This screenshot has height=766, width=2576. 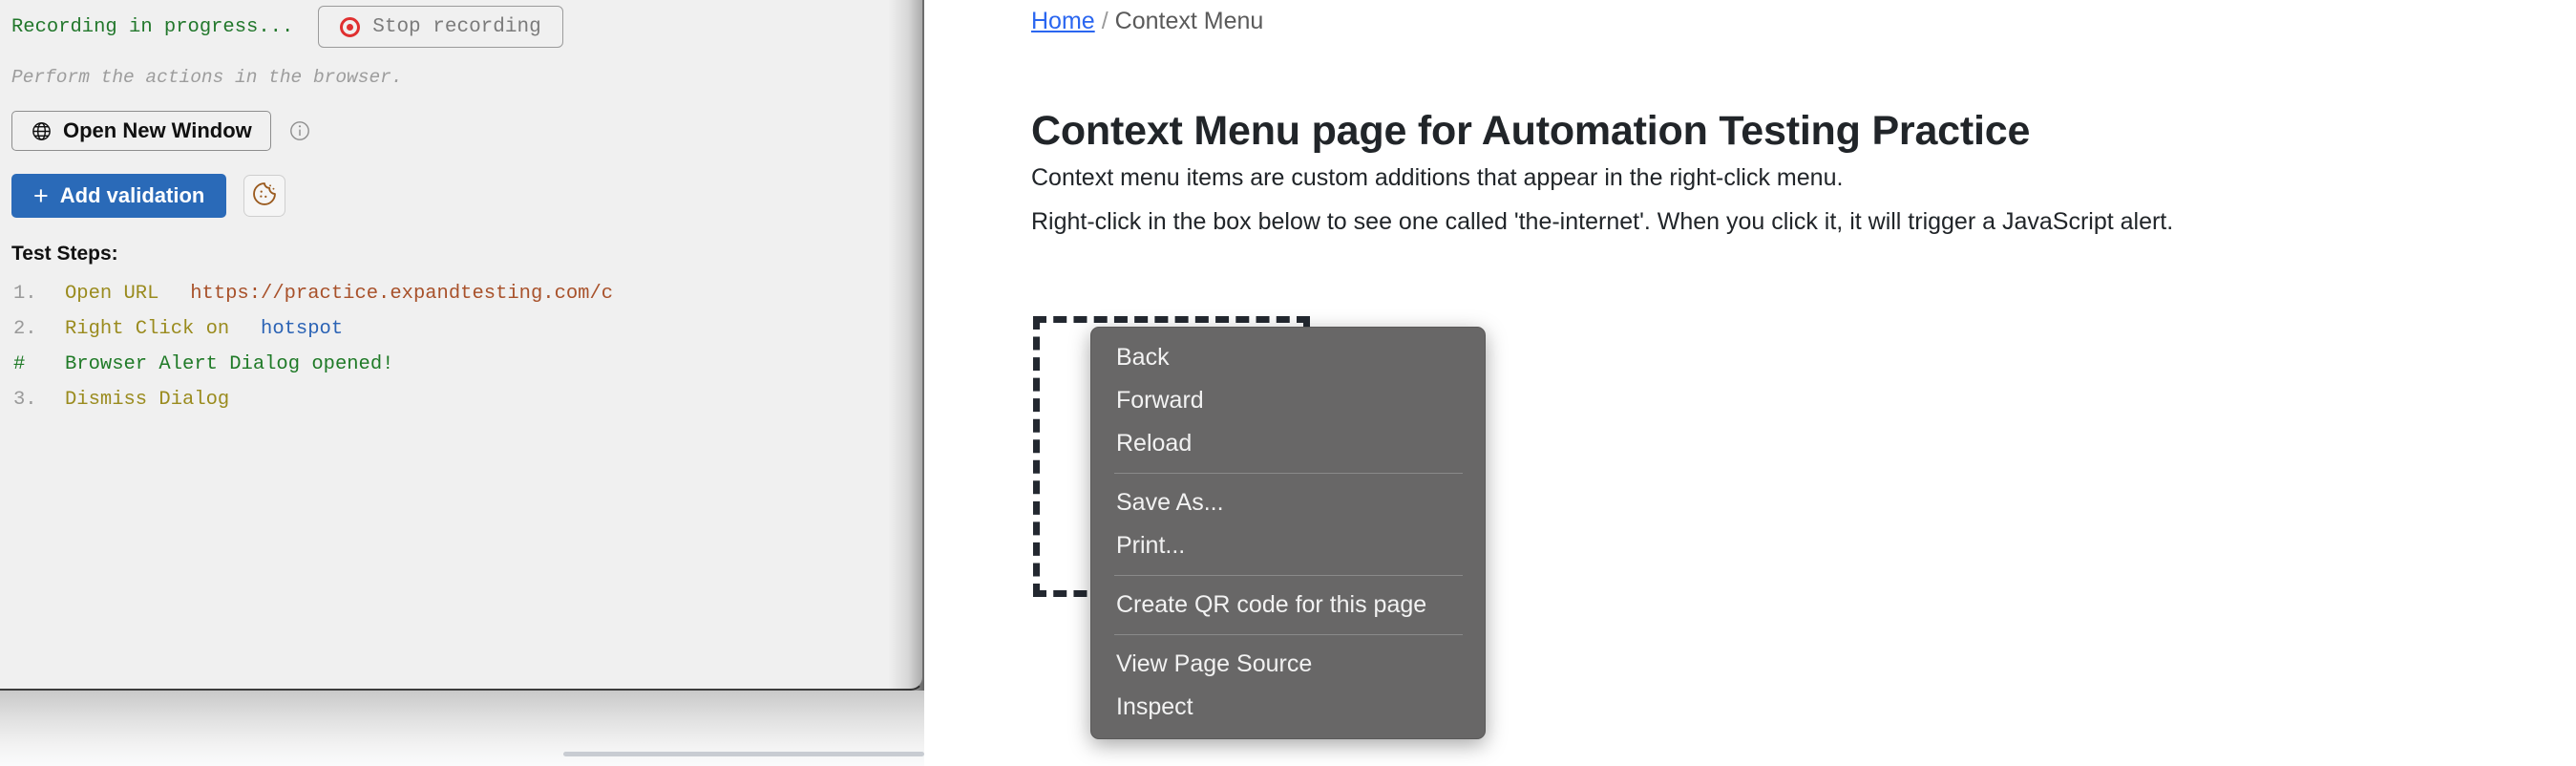 I want to click on step-number: 2., so click(x=25, y=329).